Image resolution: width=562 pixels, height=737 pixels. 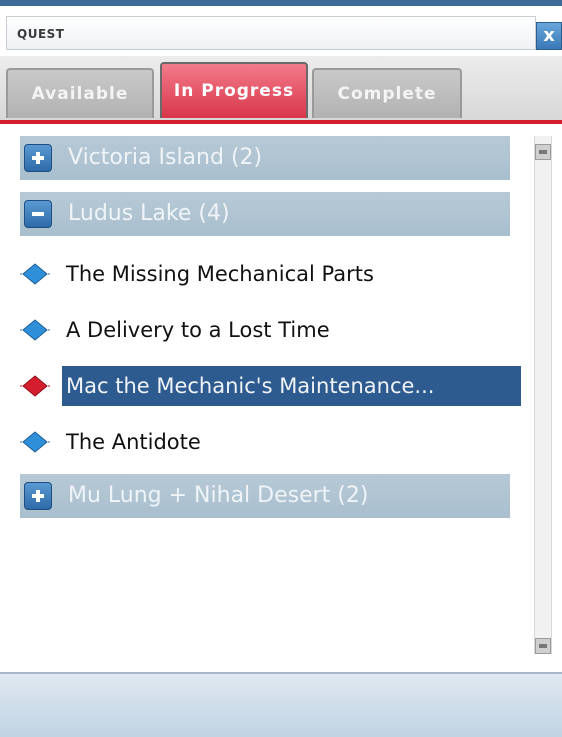 I want to click on close-button: x, so click(x=549, y=36).